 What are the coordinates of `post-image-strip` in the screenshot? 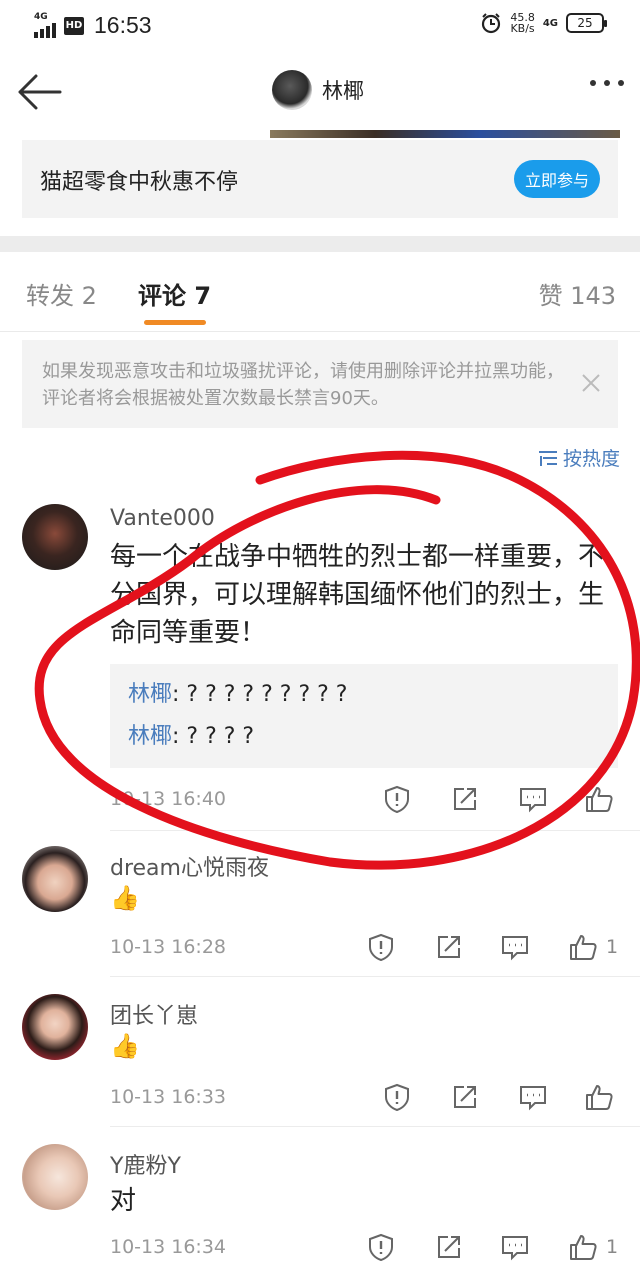 It's located at (445, 134).